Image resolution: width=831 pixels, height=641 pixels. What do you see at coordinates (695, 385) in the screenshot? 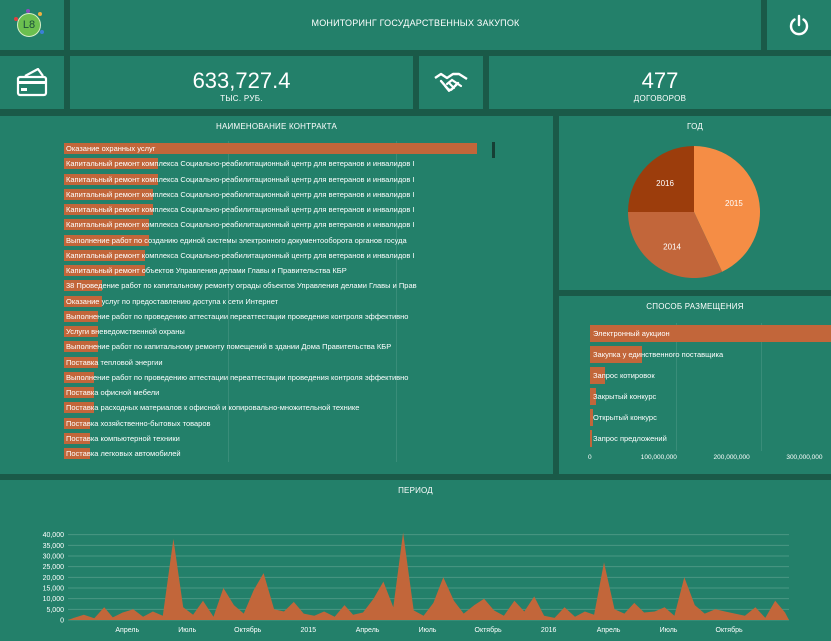
I see `method-panel: СПОСОБ РАЗМЕЩЕНИЯ` at bounding box center [695, 385].